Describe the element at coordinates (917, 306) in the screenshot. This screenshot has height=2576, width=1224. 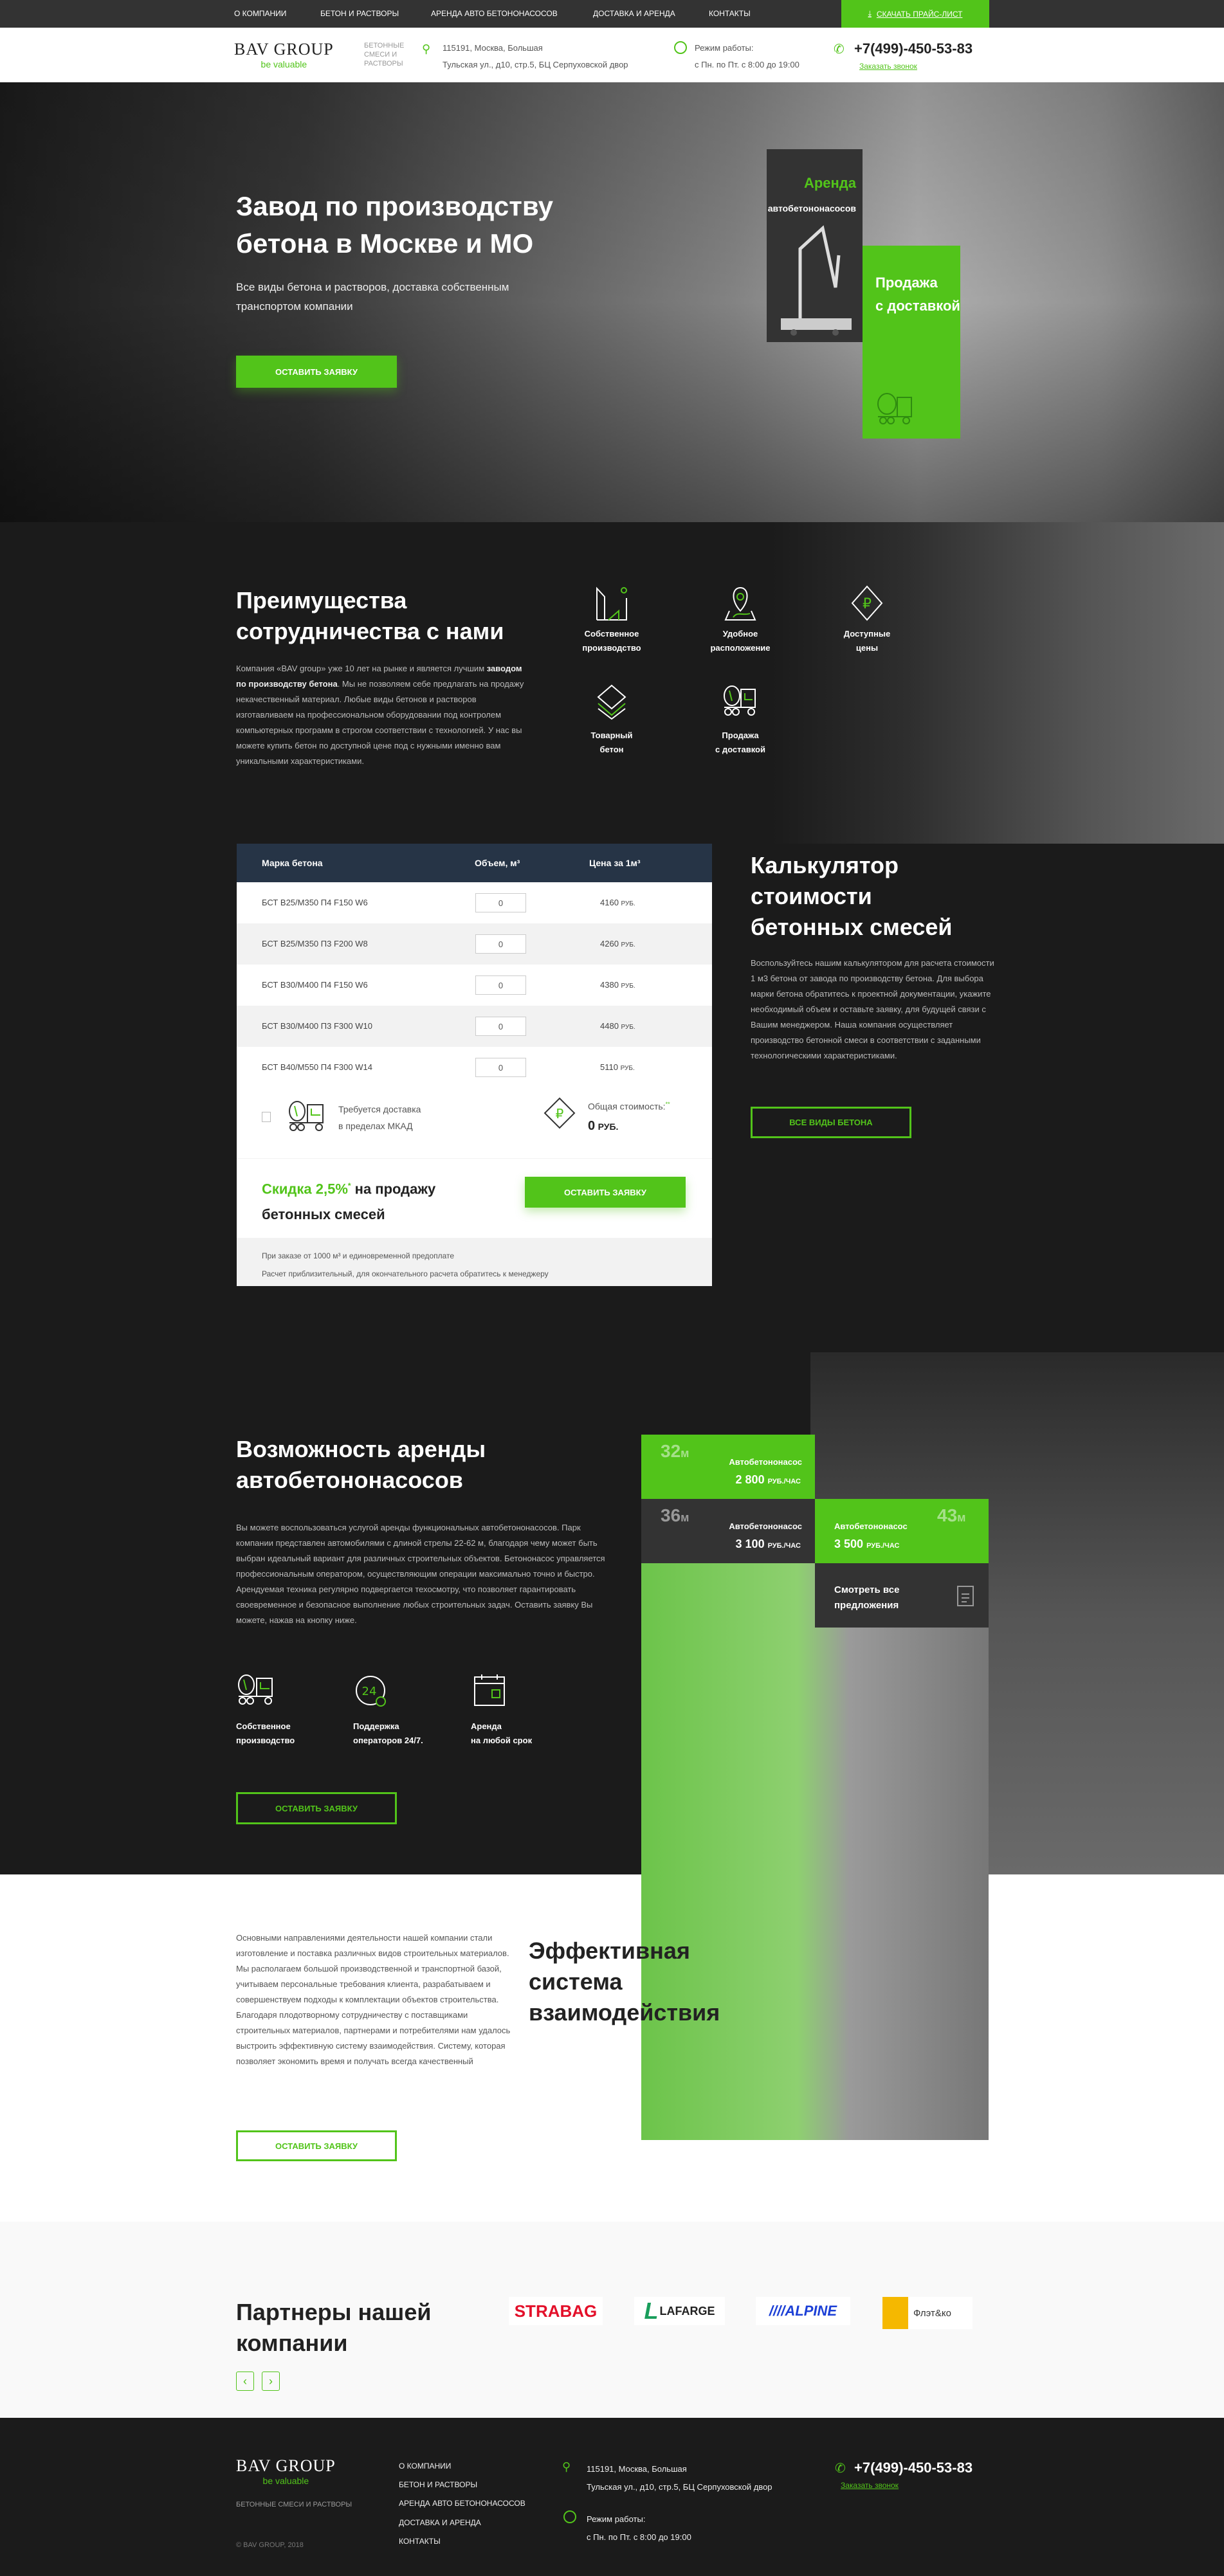
I see `banner-sale-line: с доставкой` at that location.